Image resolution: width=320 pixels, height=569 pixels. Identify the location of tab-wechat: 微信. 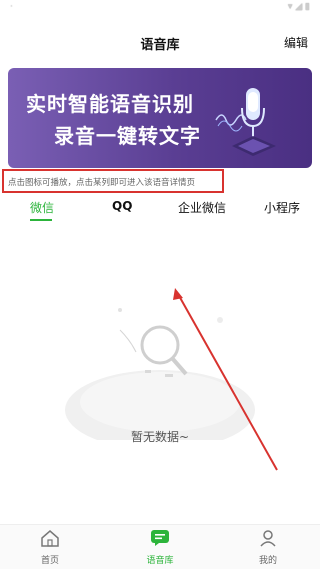
(42, 207).